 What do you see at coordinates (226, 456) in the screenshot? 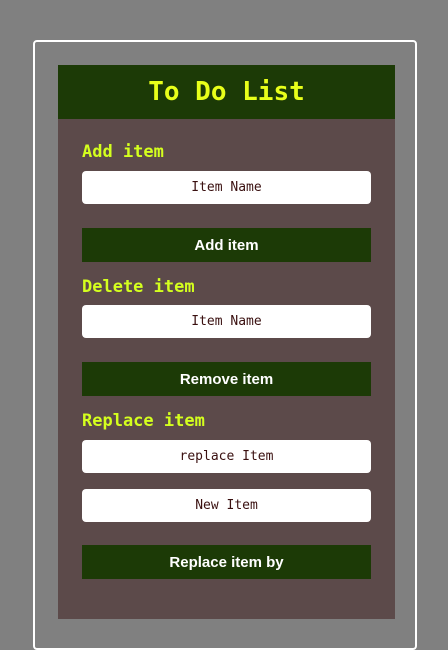
I see `replace-item-old-input` at bounding box center [226, 456].